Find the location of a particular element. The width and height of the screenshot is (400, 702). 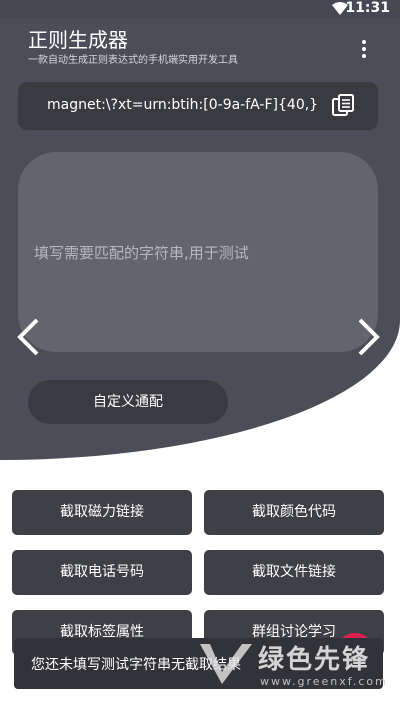

watermark-logo-icon is located at coordinates (226, 664).